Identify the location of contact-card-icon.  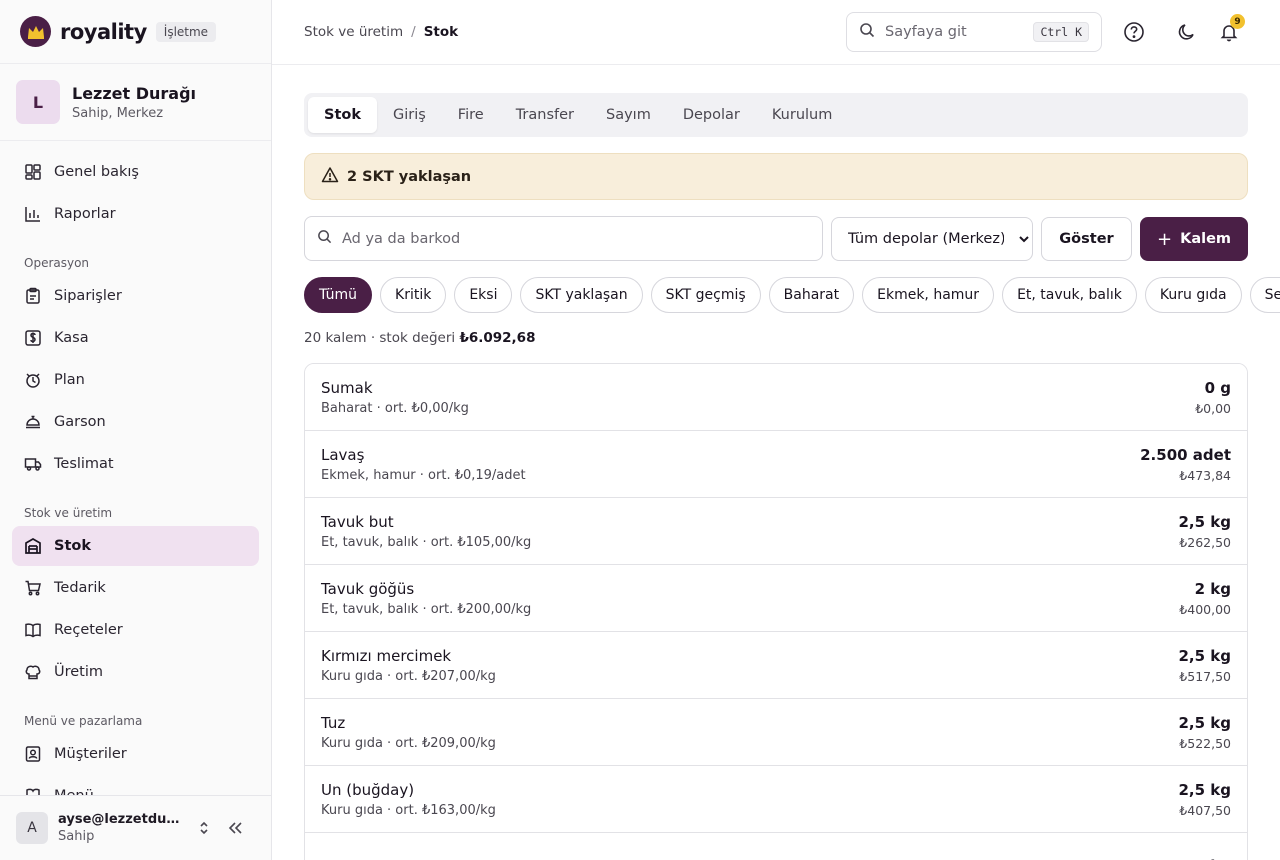
(33, 754).